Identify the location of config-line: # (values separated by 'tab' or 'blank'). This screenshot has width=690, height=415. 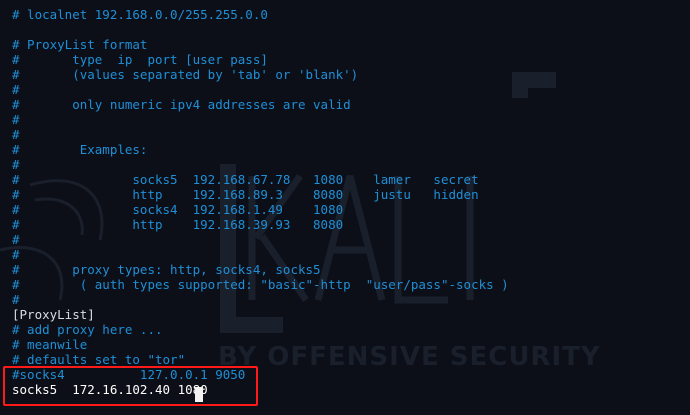
(185, 74).